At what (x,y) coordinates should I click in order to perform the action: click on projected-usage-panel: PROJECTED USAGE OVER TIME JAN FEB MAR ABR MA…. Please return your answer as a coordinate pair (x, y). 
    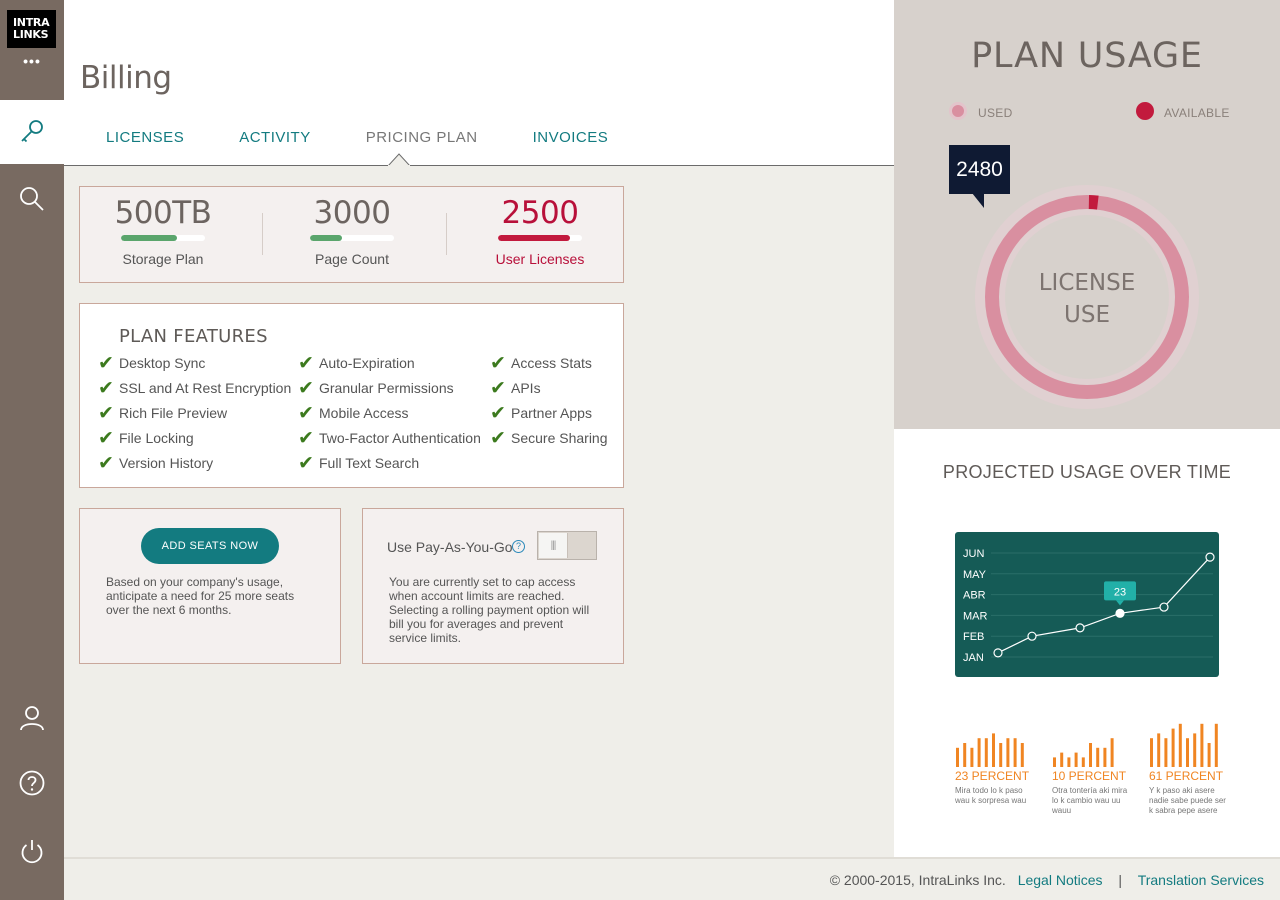
    Looking at the image, I should click on (1087, 643).